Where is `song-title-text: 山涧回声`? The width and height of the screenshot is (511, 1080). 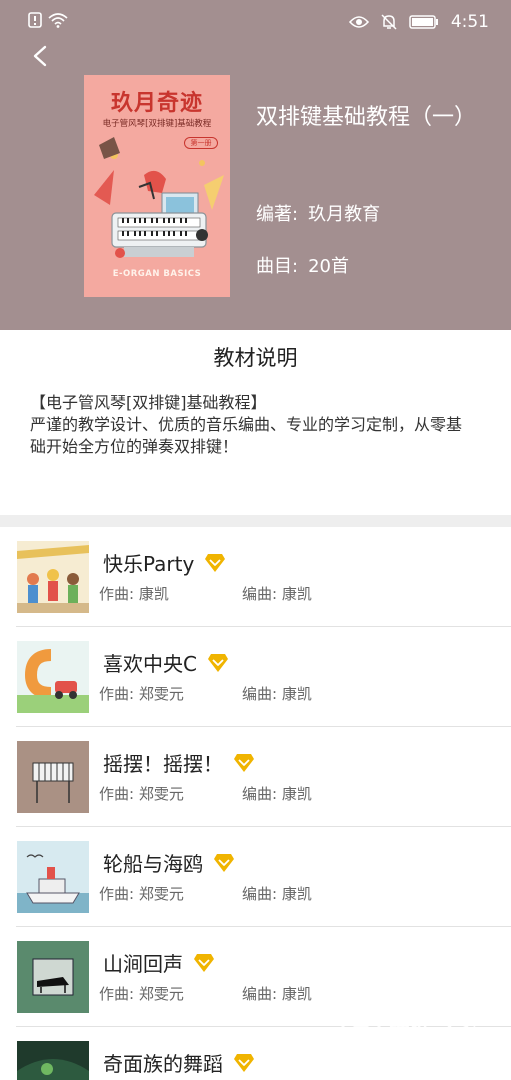
song-title-text: 山涧回声 is located at coordinates (143, 964).